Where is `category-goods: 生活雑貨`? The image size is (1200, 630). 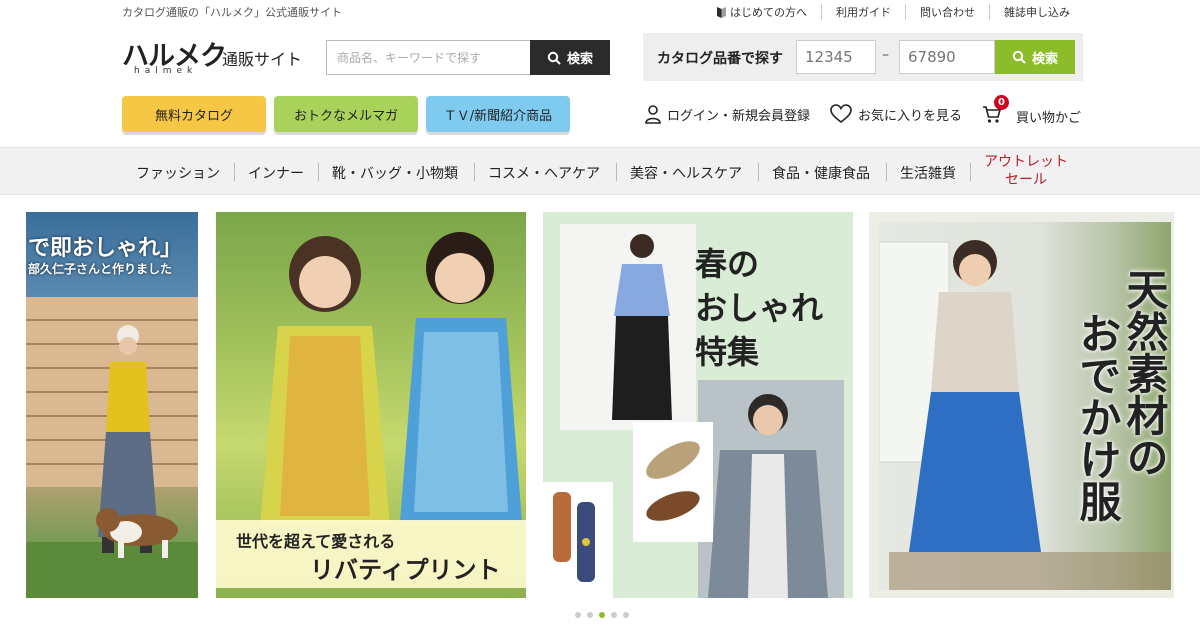 category-goods: 生活雑貨 is located at coordinates (928, 173).